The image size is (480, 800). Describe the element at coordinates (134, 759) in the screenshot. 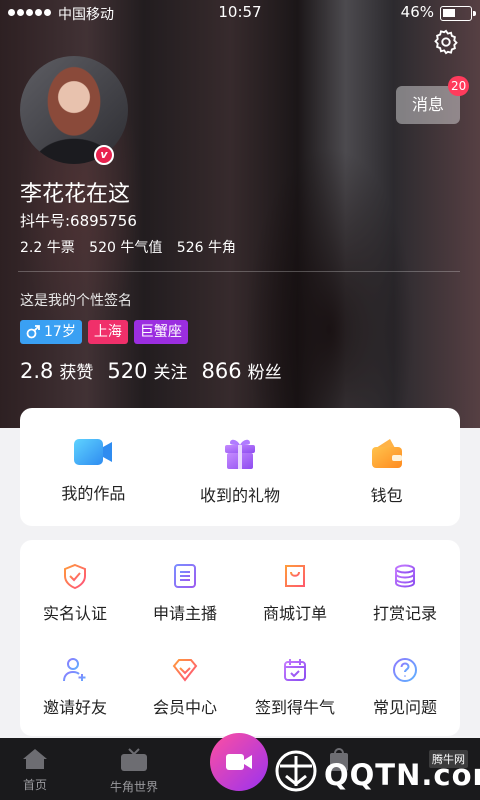

I see `tv-icon` at that location.